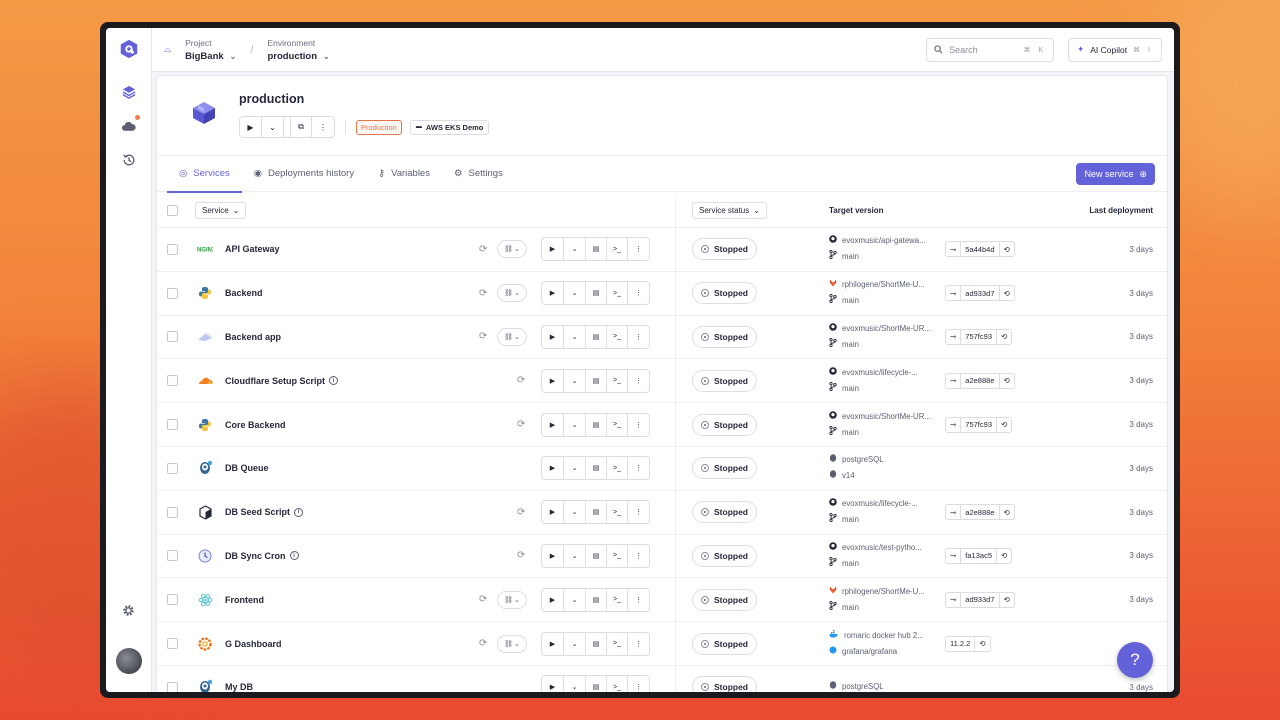 The height and width of the screenshot is (720, 1280). What do you see at coordinates (980, 512) in the screenshot?
I see `version-selector: ⊸ a2e888e ⟲` at bounding box center [980, 512].